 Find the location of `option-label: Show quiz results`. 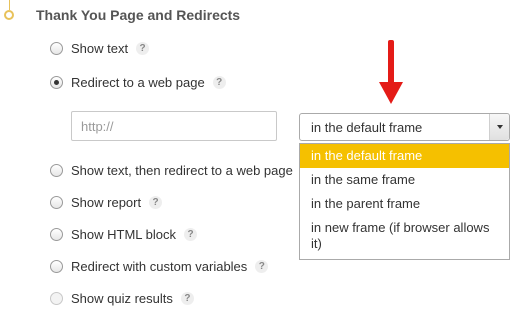

option-label: Show quiz results is located at coordinates (122, 298).